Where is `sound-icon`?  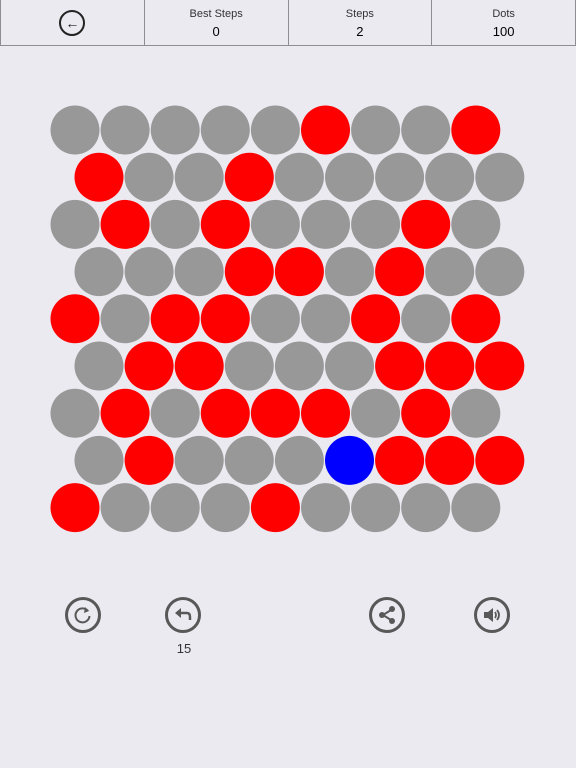
sound-icon is located at coordinates (492, 615).